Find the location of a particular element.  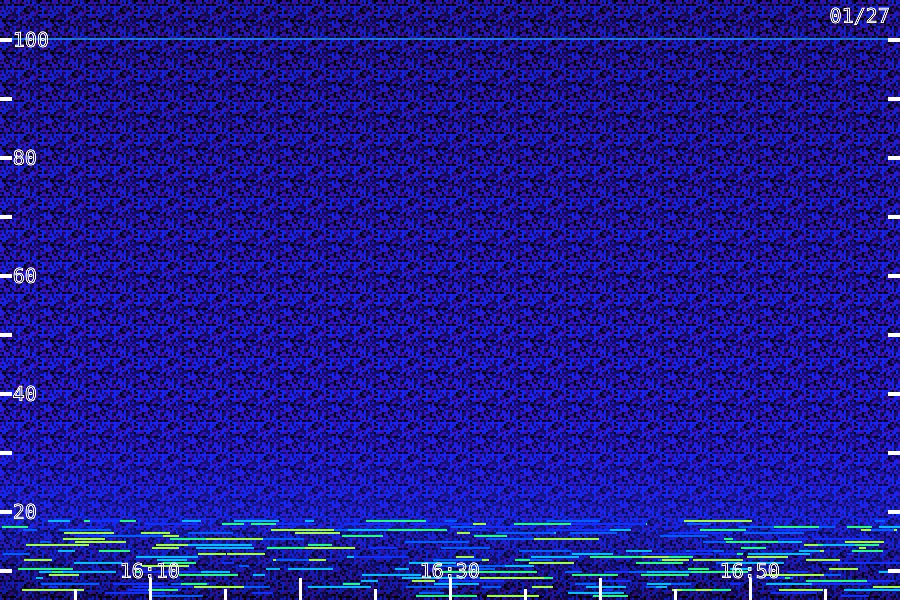

axis-label: 40 is located at coordinates (25, 394).